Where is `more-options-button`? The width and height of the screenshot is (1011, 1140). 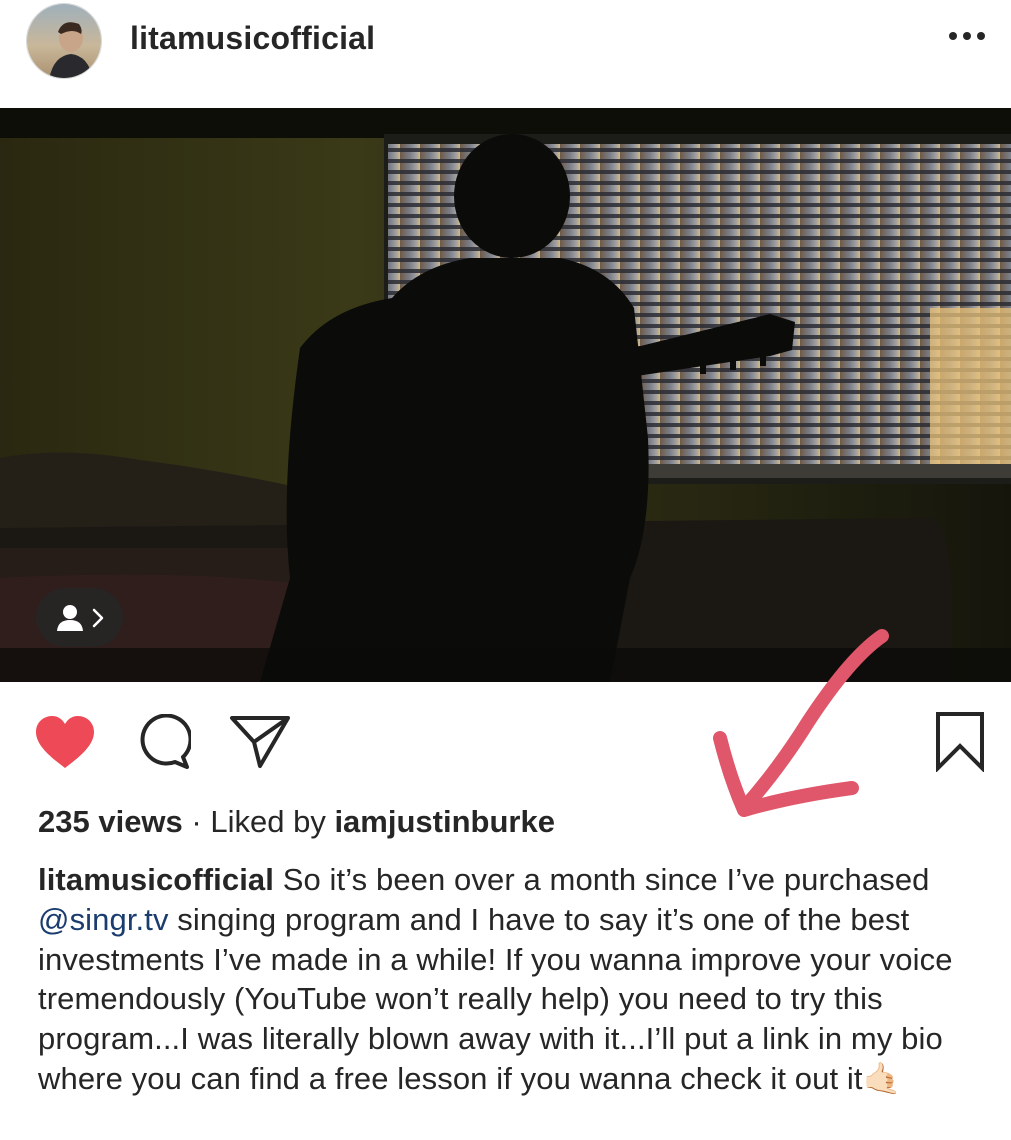
more-options-button is located at coordinates (967, 36).